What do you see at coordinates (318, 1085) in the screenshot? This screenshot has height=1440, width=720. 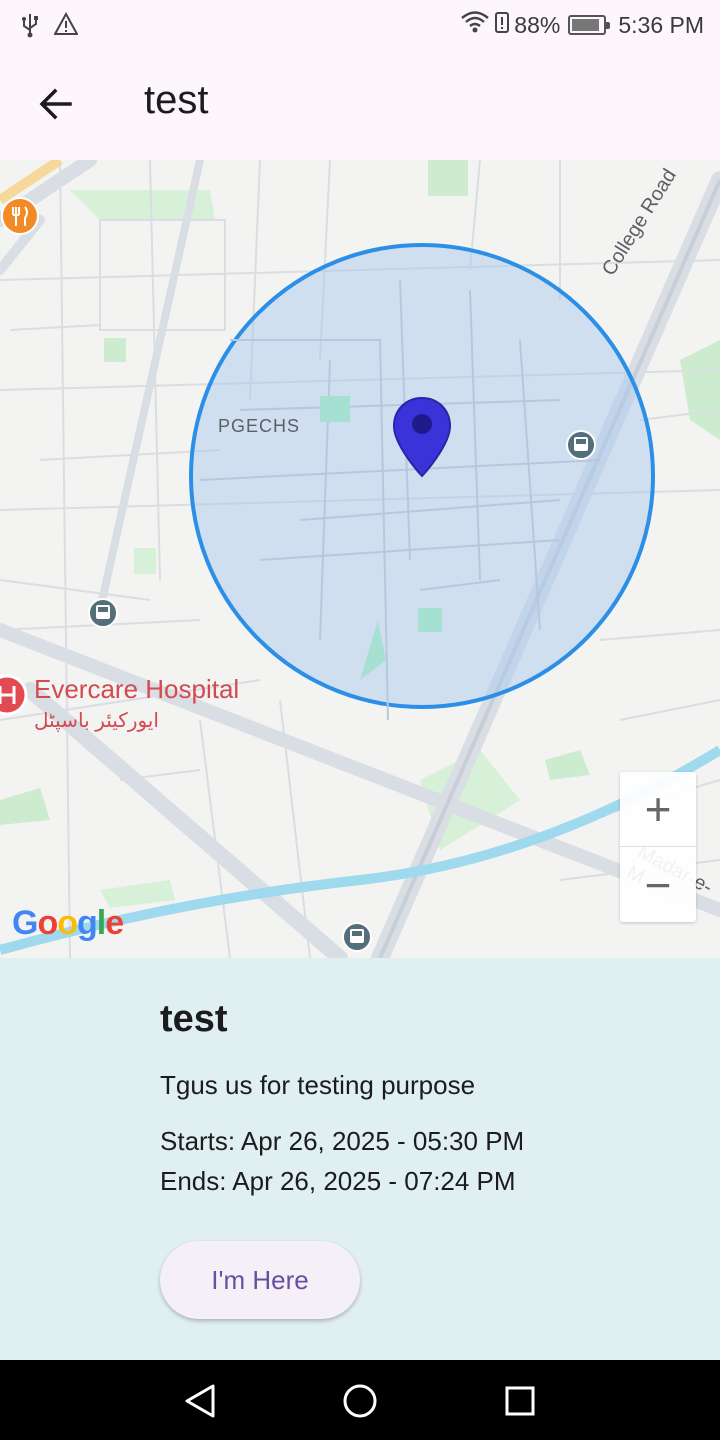 I see `event-description: Tgus us for testing purpose` at bounding box center [318, 1085].